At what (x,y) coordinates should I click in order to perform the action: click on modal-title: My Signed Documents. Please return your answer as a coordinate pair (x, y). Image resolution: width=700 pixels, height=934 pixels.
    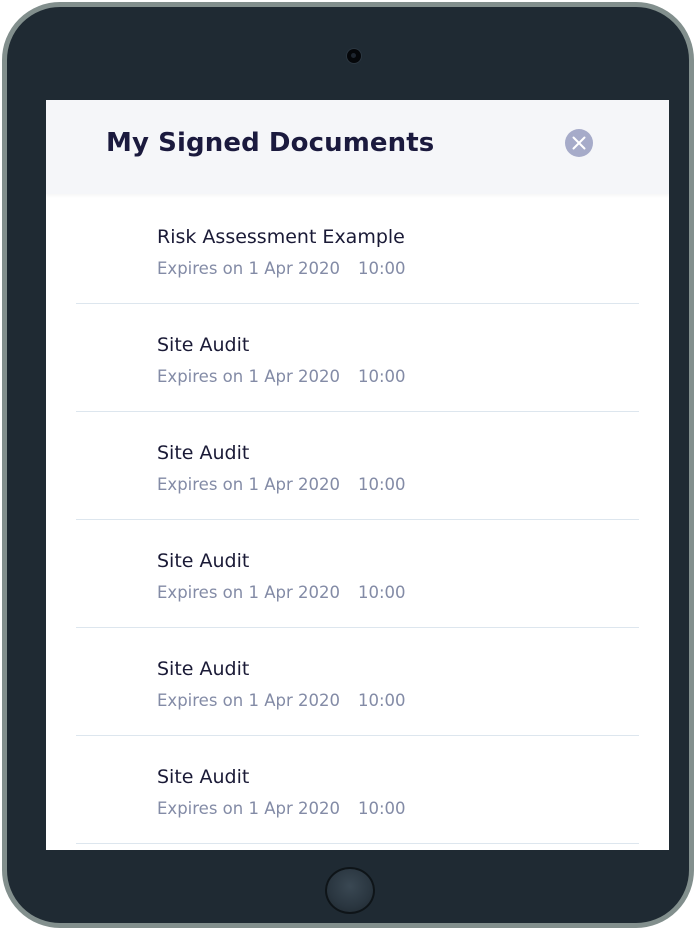
    Looking at the image, I should click on (270, 143).